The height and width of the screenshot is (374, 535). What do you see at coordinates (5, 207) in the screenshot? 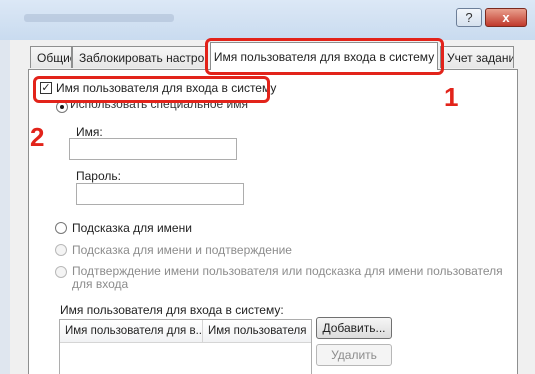
I see `left-edge` at bounding box center [5, 207].